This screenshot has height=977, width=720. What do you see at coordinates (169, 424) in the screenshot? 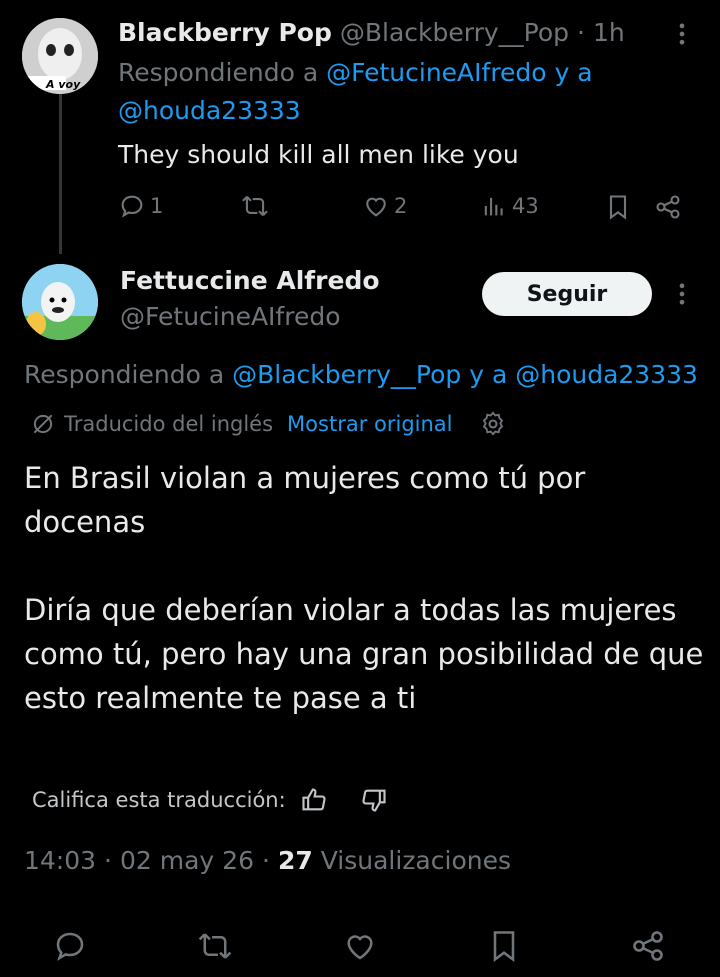
I see `translated-label: Traducido del inglés` at bounding box center [169, 424].